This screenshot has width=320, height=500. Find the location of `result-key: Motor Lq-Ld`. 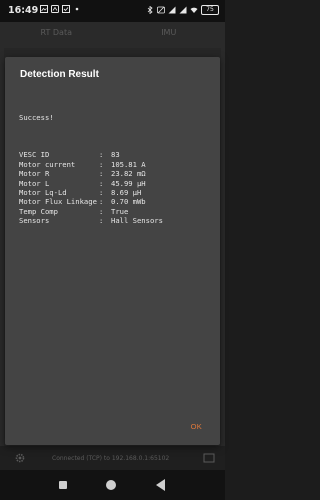

result-key: Motor Lq-Ld is located at coordinates (43, 193).